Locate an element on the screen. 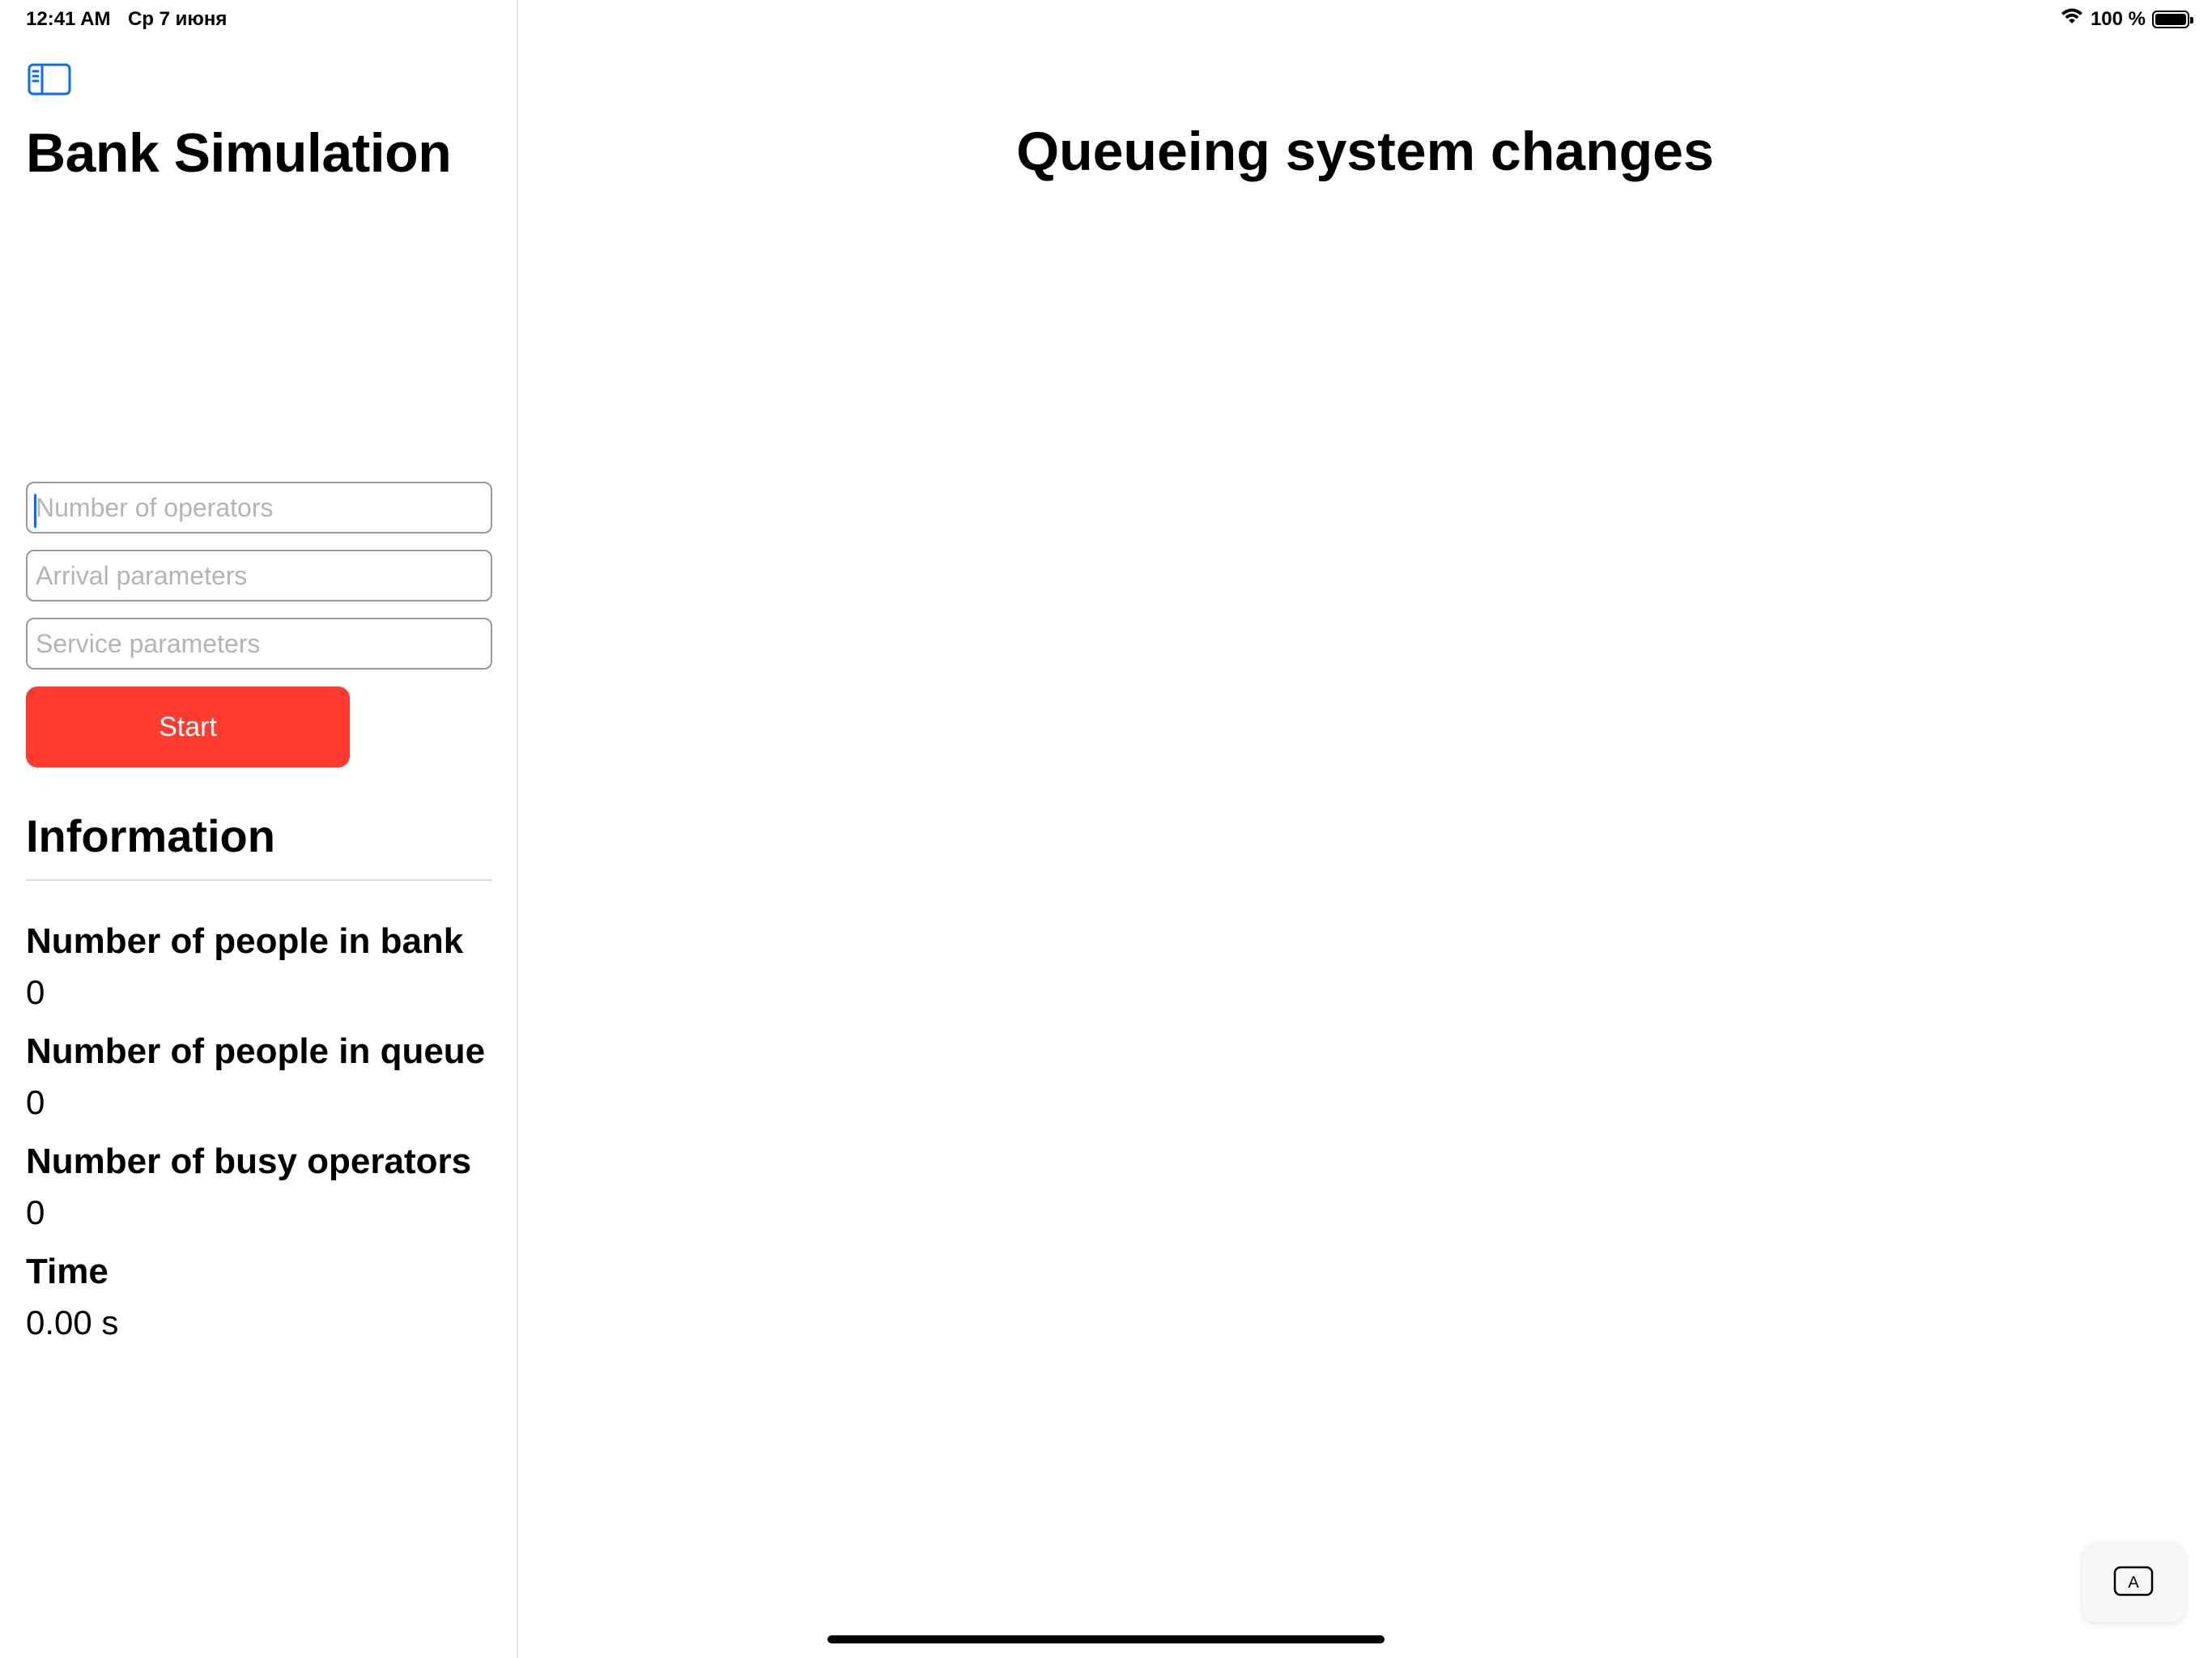 The height and width of the screenshot is (1658, 2212). stat-value-people-in-bank: 0 is located at coordinates (36, 992).